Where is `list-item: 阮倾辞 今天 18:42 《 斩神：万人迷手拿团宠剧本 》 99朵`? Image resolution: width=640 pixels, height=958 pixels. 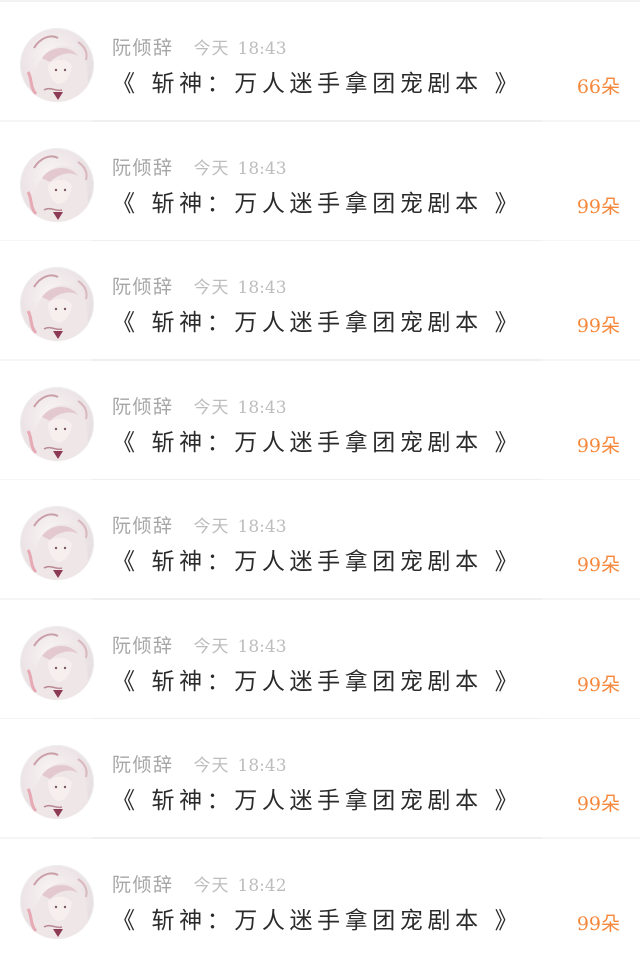 list-item: 阮倾辞 今天 18:42 《 斩神：万人迷手拿团宠剧本 》 99朵 is located at coordinates (320, 898).